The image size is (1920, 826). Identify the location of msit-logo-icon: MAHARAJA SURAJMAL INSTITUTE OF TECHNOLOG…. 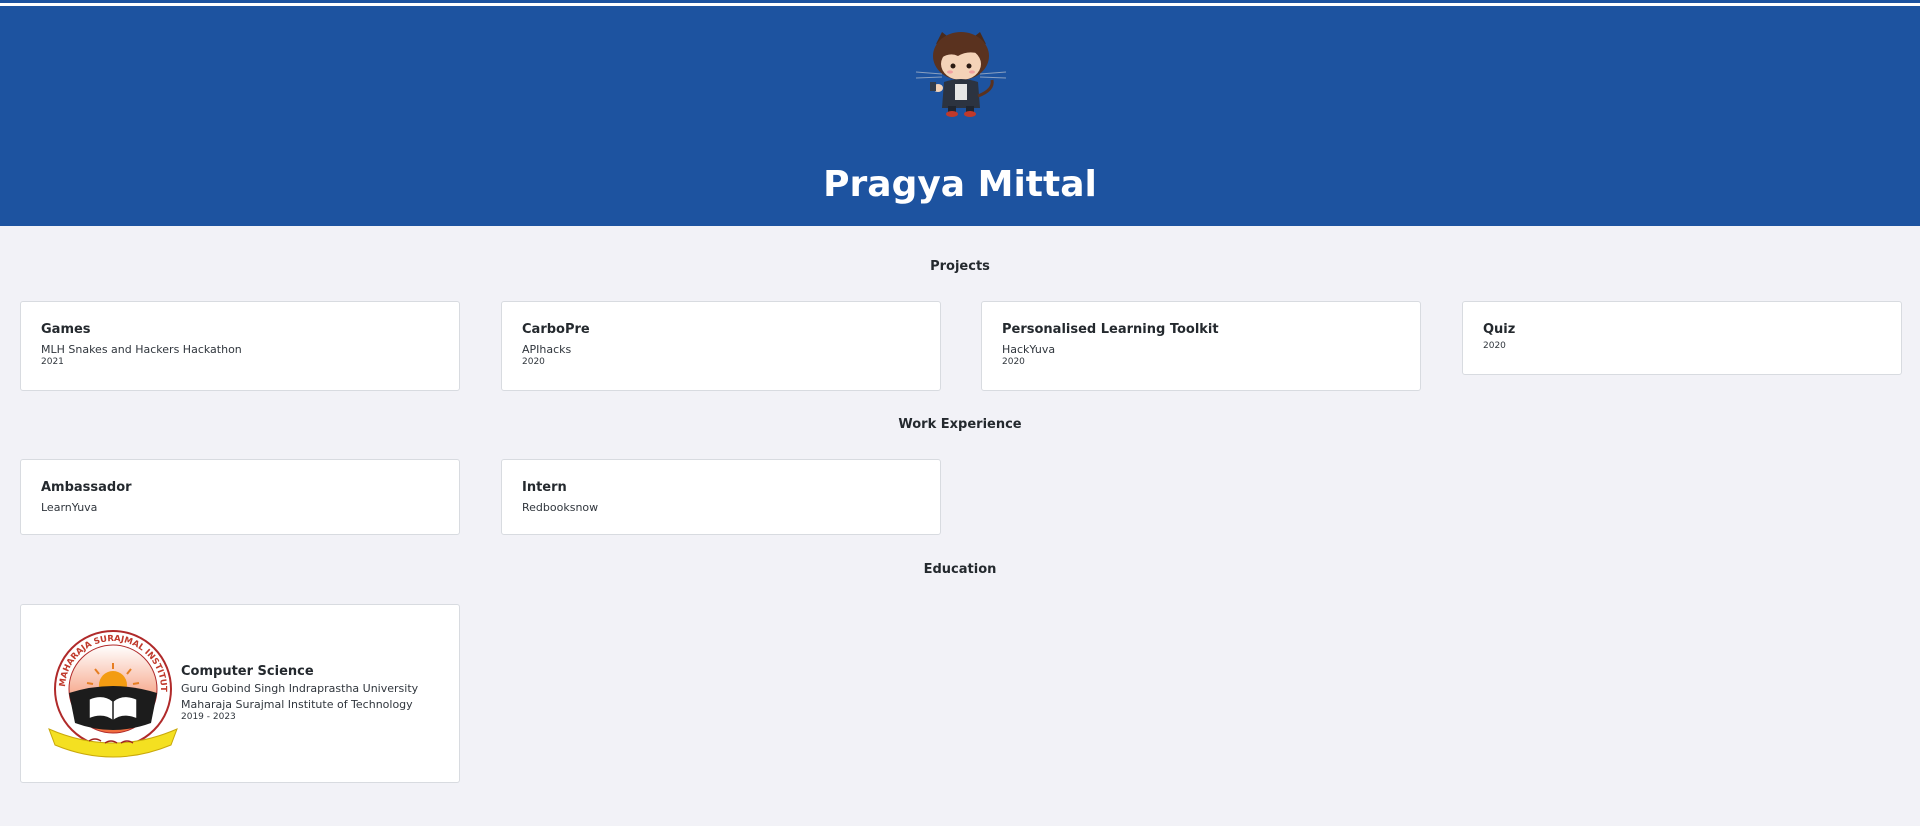
(110, 690).